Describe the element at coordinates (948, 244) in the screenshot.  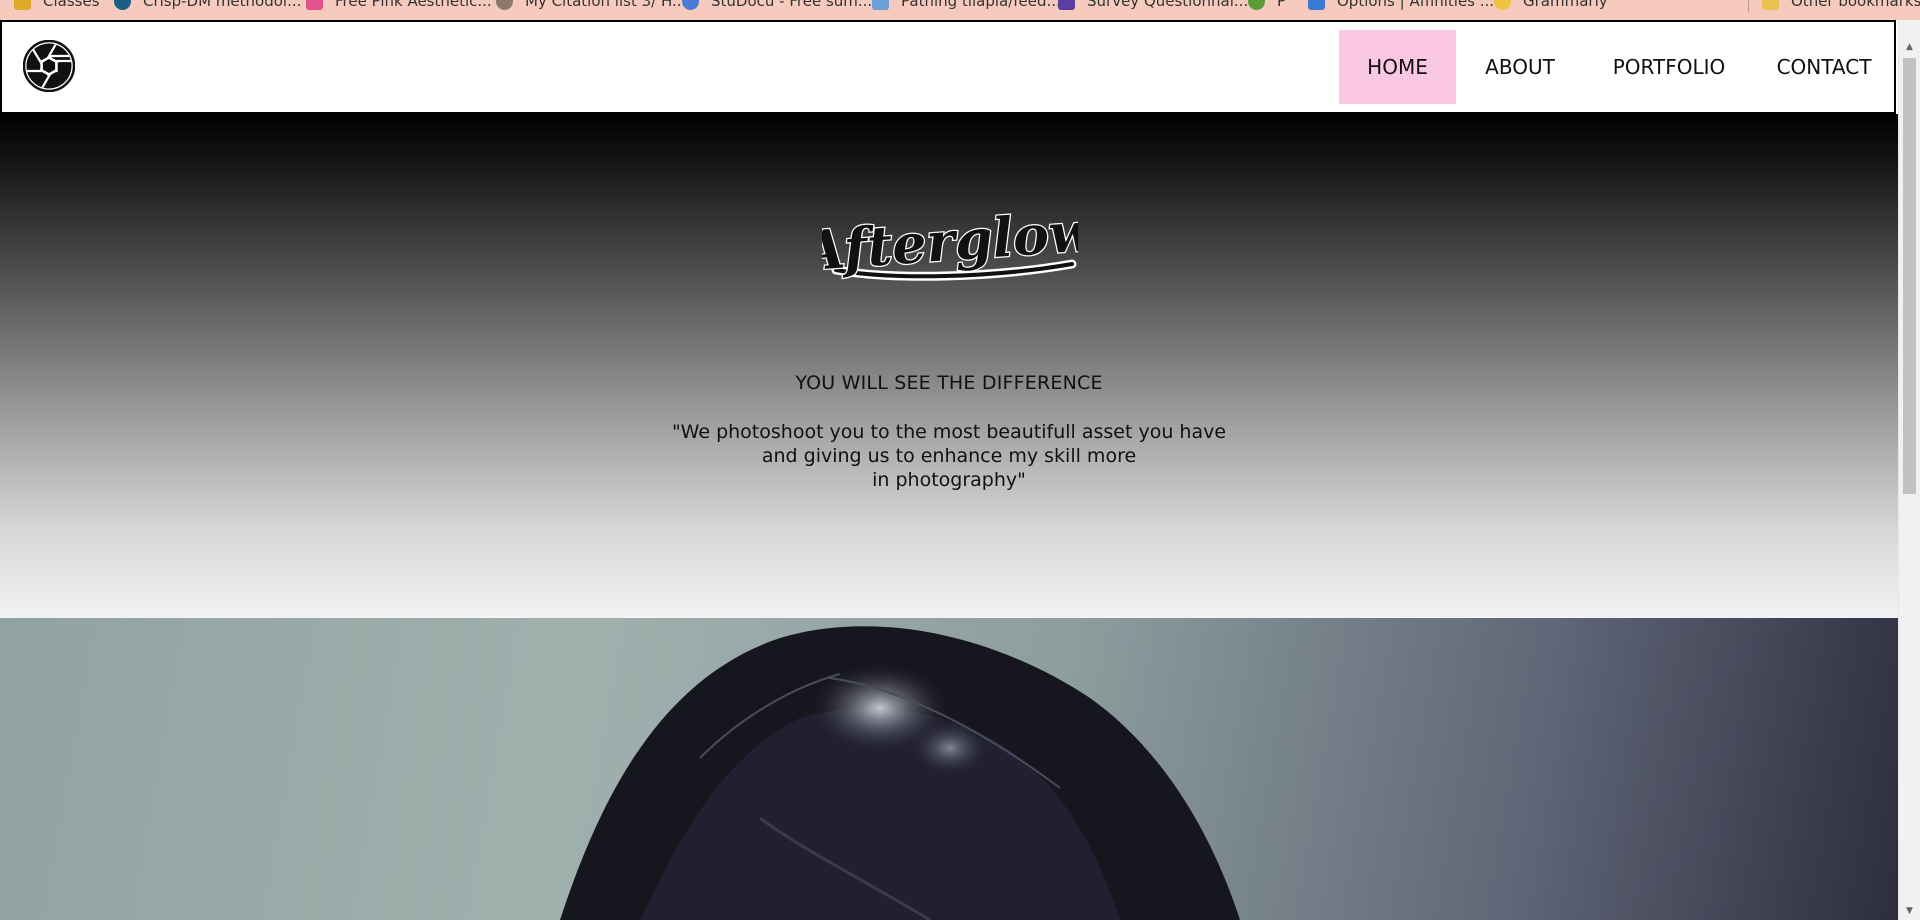
I see `brand-logo: Afterglow` at that location.